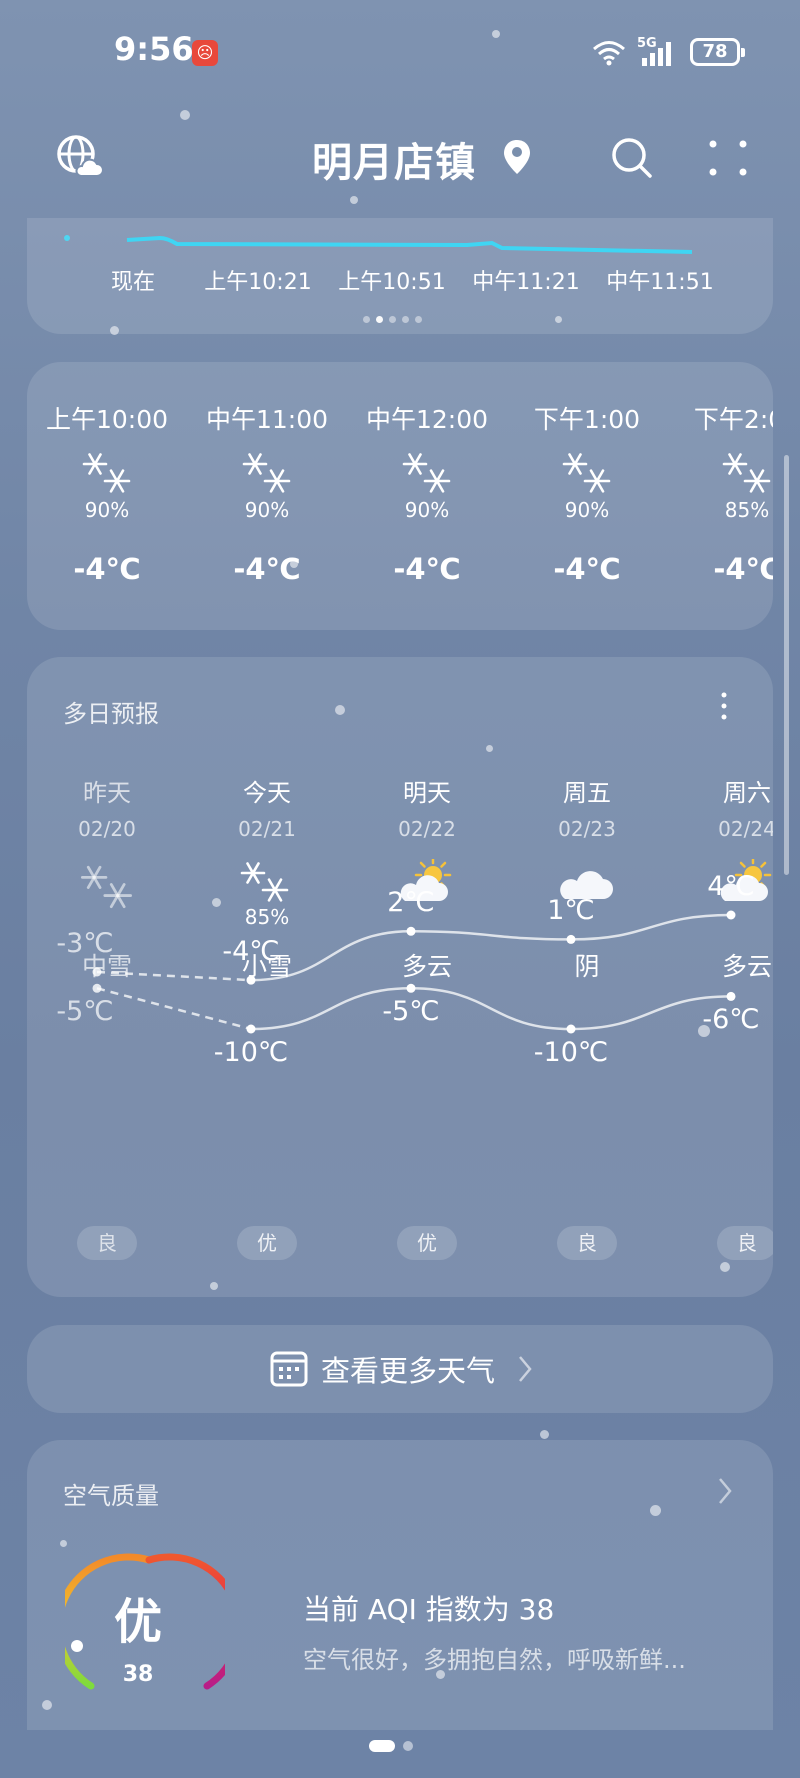  What do you see at coordinates (378, 244) in the screenshot?
I see `precipitation-line-chart` at bounding box center [378, 244].